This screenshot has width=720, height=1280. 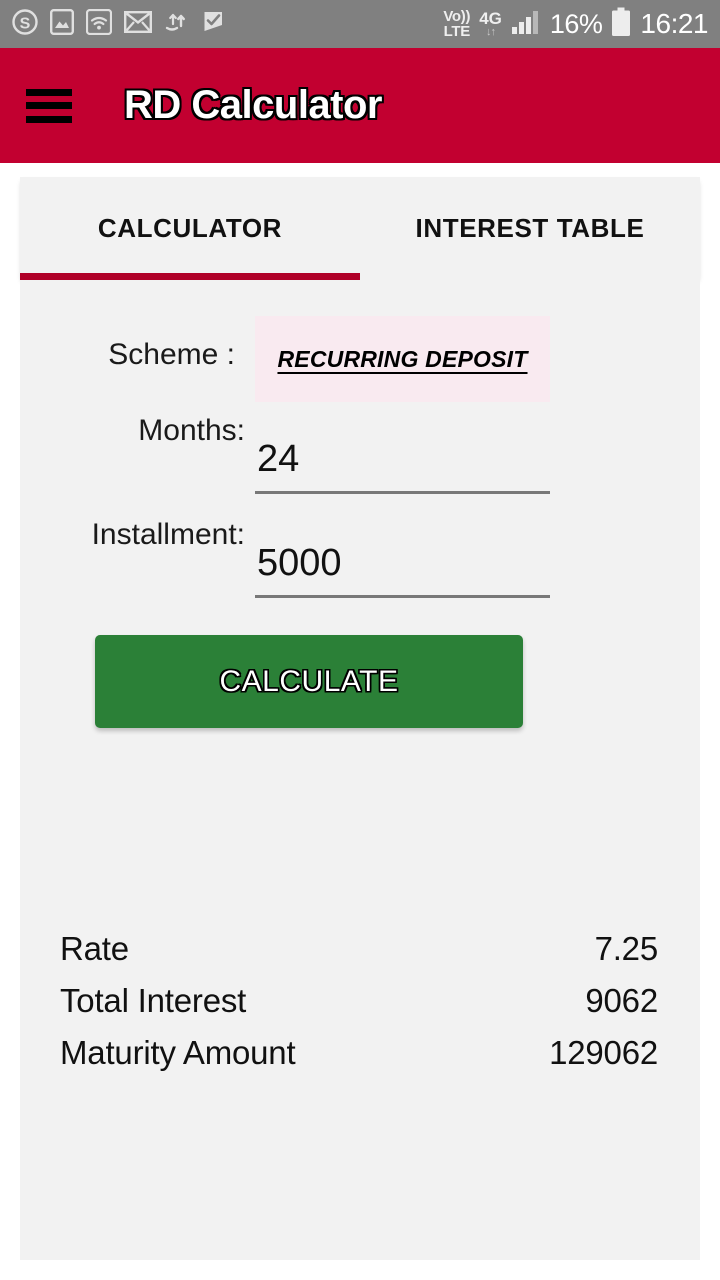 What do you see at coordinates (491, 32) in the screenshot?
I see `network-arrows-icon: ↓↑` at bounding box center [491, 32].